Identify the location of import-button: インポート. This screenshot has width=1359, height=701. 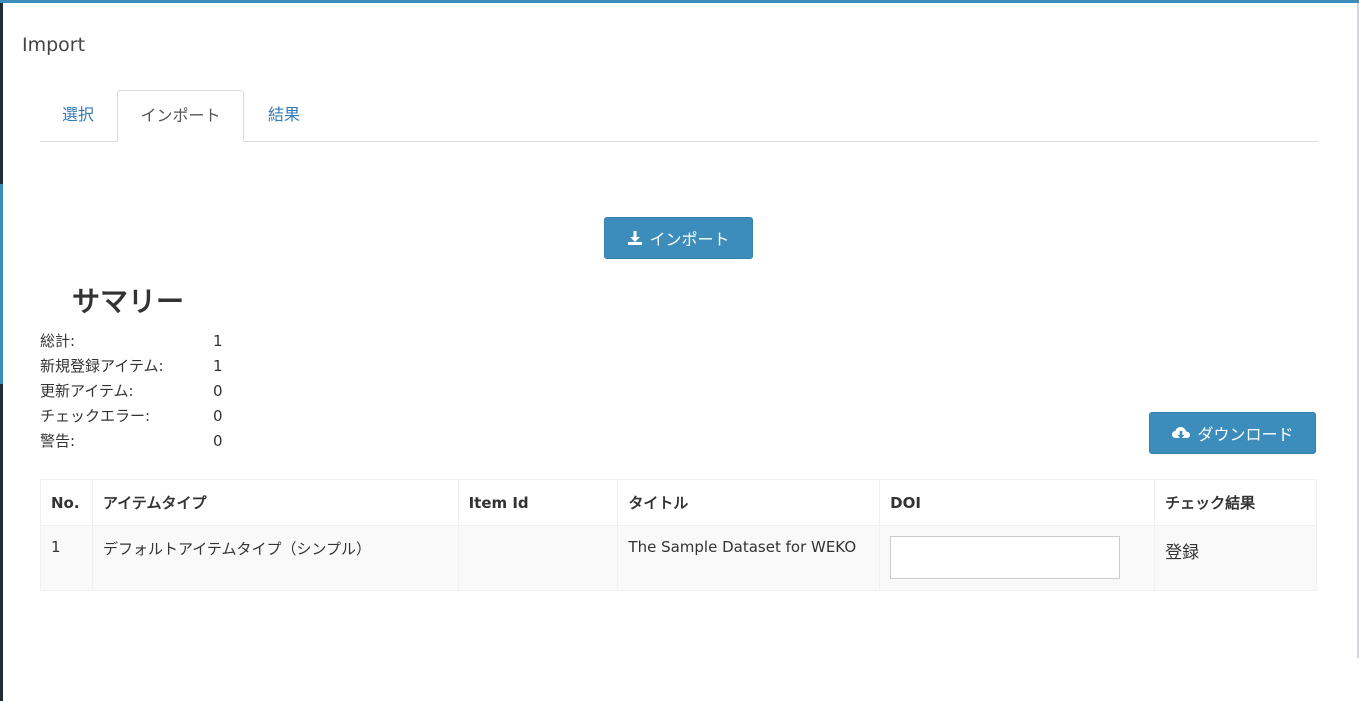
(678, 238).